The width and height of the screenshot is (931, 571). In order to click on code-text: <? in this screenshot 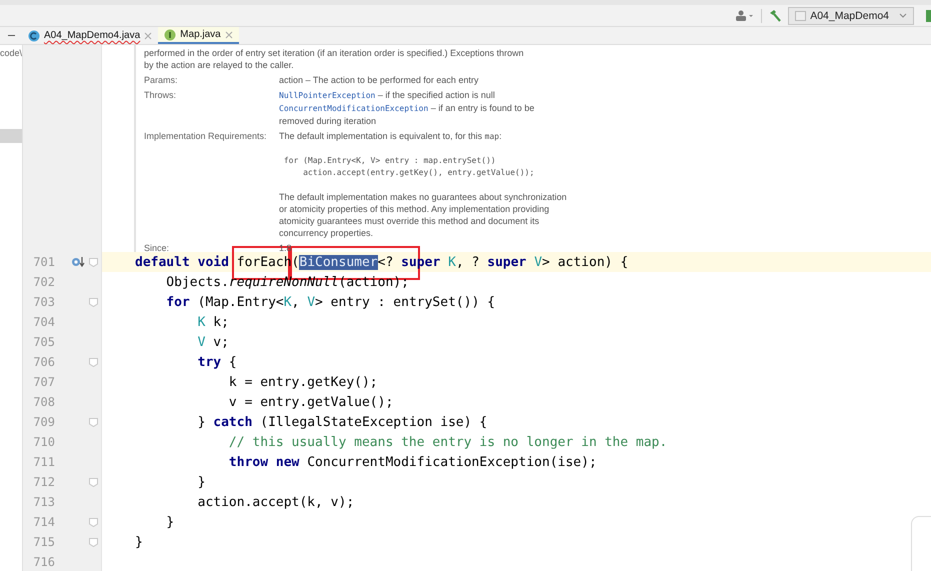, I will do `click(386, 262)`.